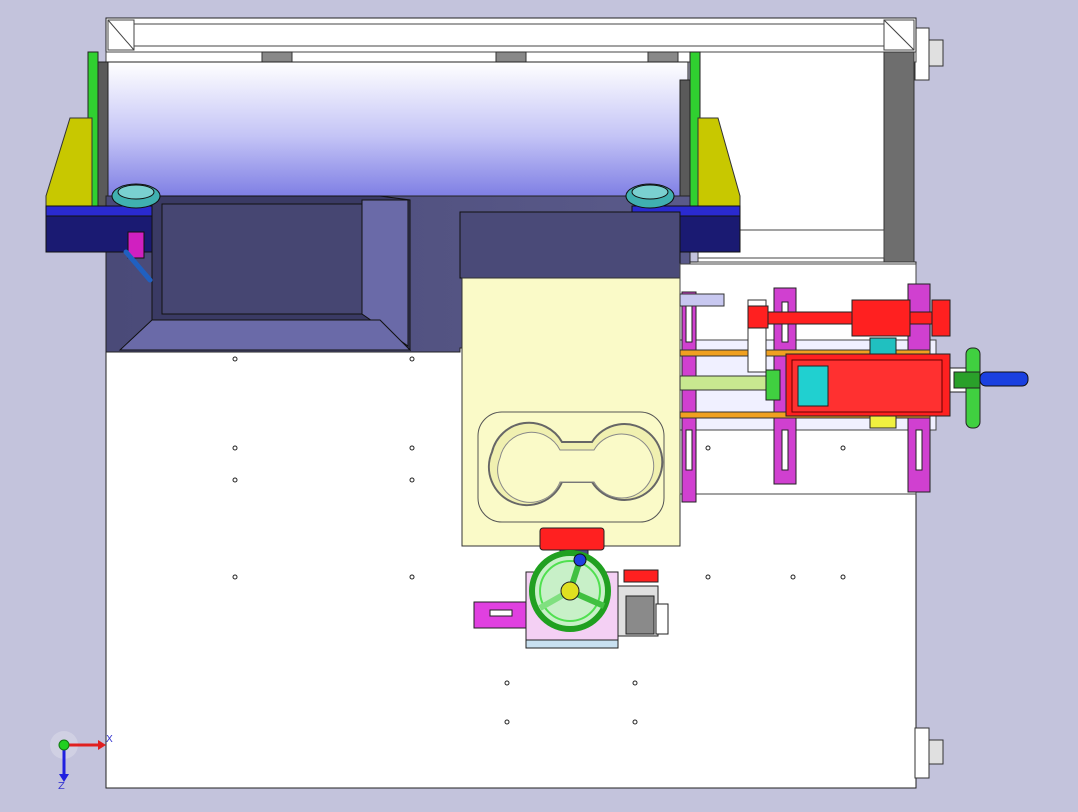  I want to click on triad-graphic: X Z, so click(81, 761).